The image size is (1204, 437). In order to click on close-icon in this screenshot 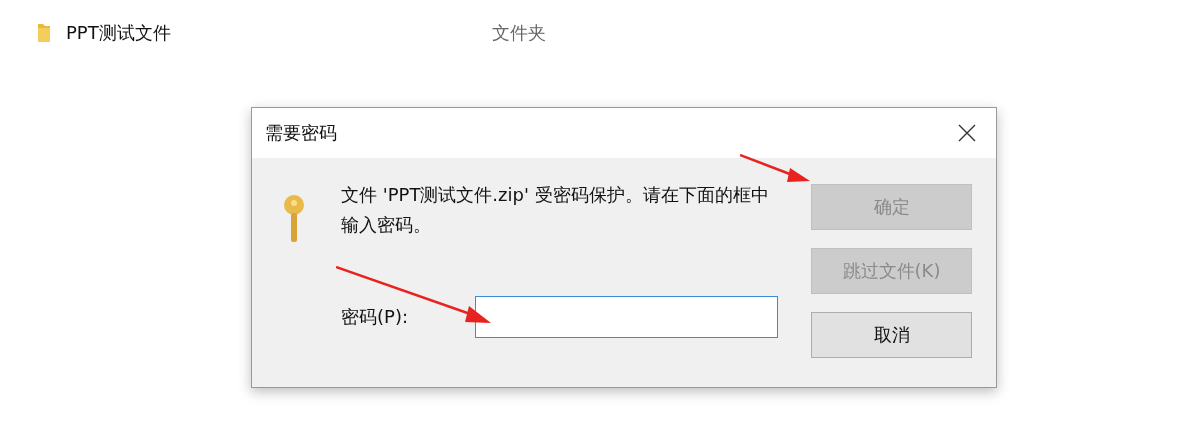, I will do `click(967, 133)`.